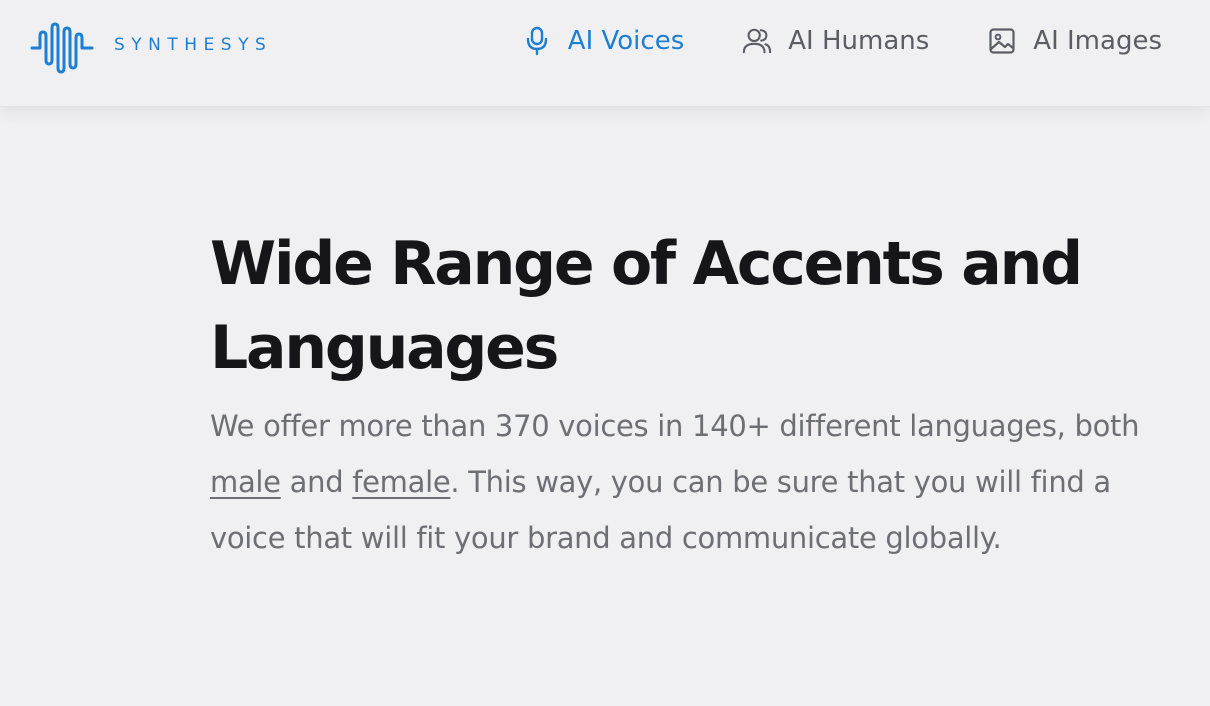 Image resolution: width=1210 pixels, height=706 pixels. What do you see at coordinates (626, 41) in the screenshot?
I see `nav-item-label: AI Voices` at bounding box center [626, 41].